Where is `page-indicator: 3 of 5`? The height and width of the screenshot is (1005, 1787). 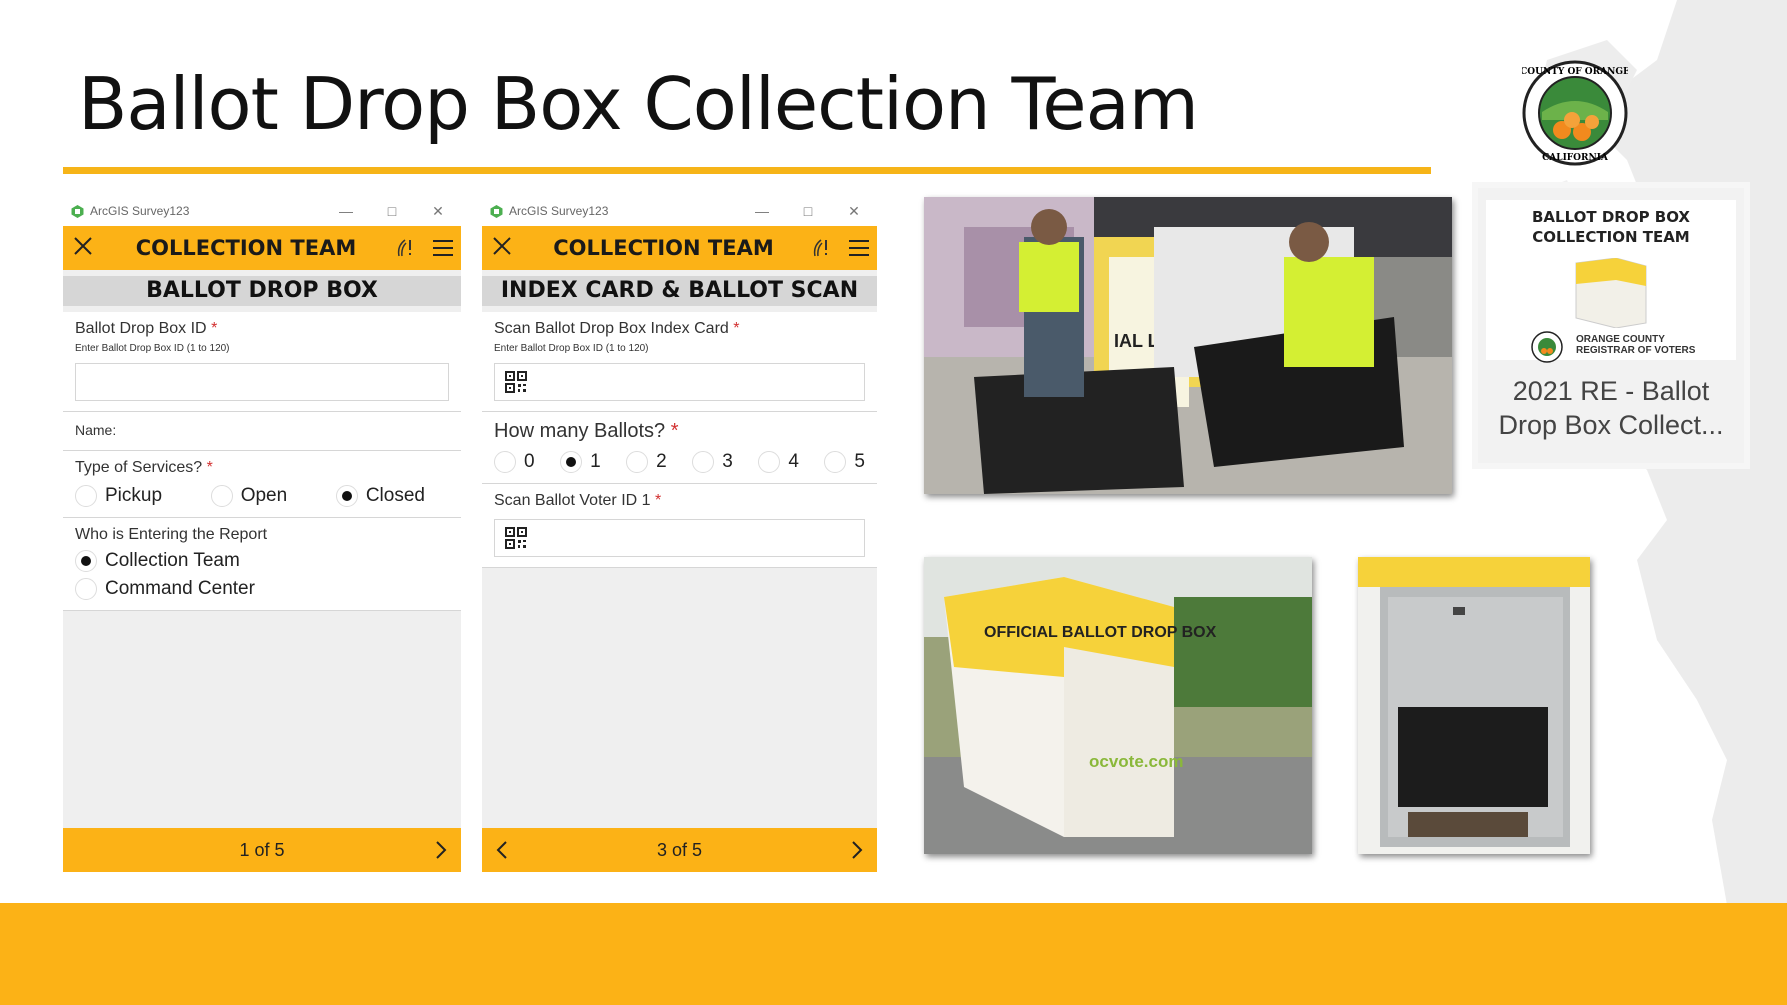
page-indicator: 3 of 5 is located at coordinates (679, 849).